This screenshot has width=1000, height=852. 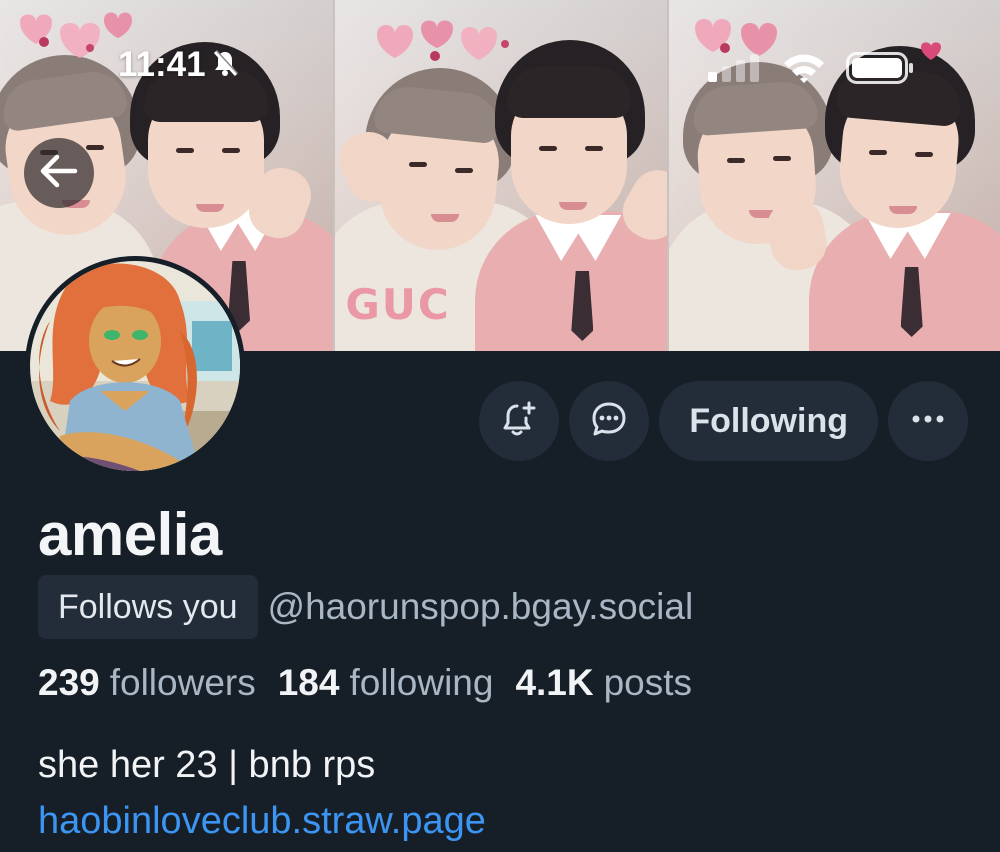 I want to click on hoodie-print-text: GUC, so click(x=398, y=304).